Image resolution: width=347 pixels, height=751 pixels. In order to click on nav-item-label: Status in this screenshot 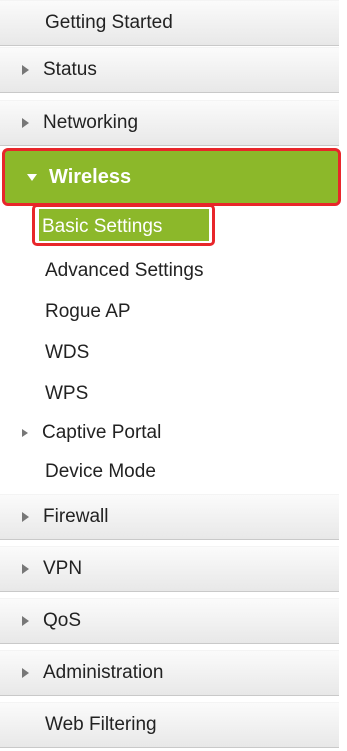, I will do `click(70, 69)`.